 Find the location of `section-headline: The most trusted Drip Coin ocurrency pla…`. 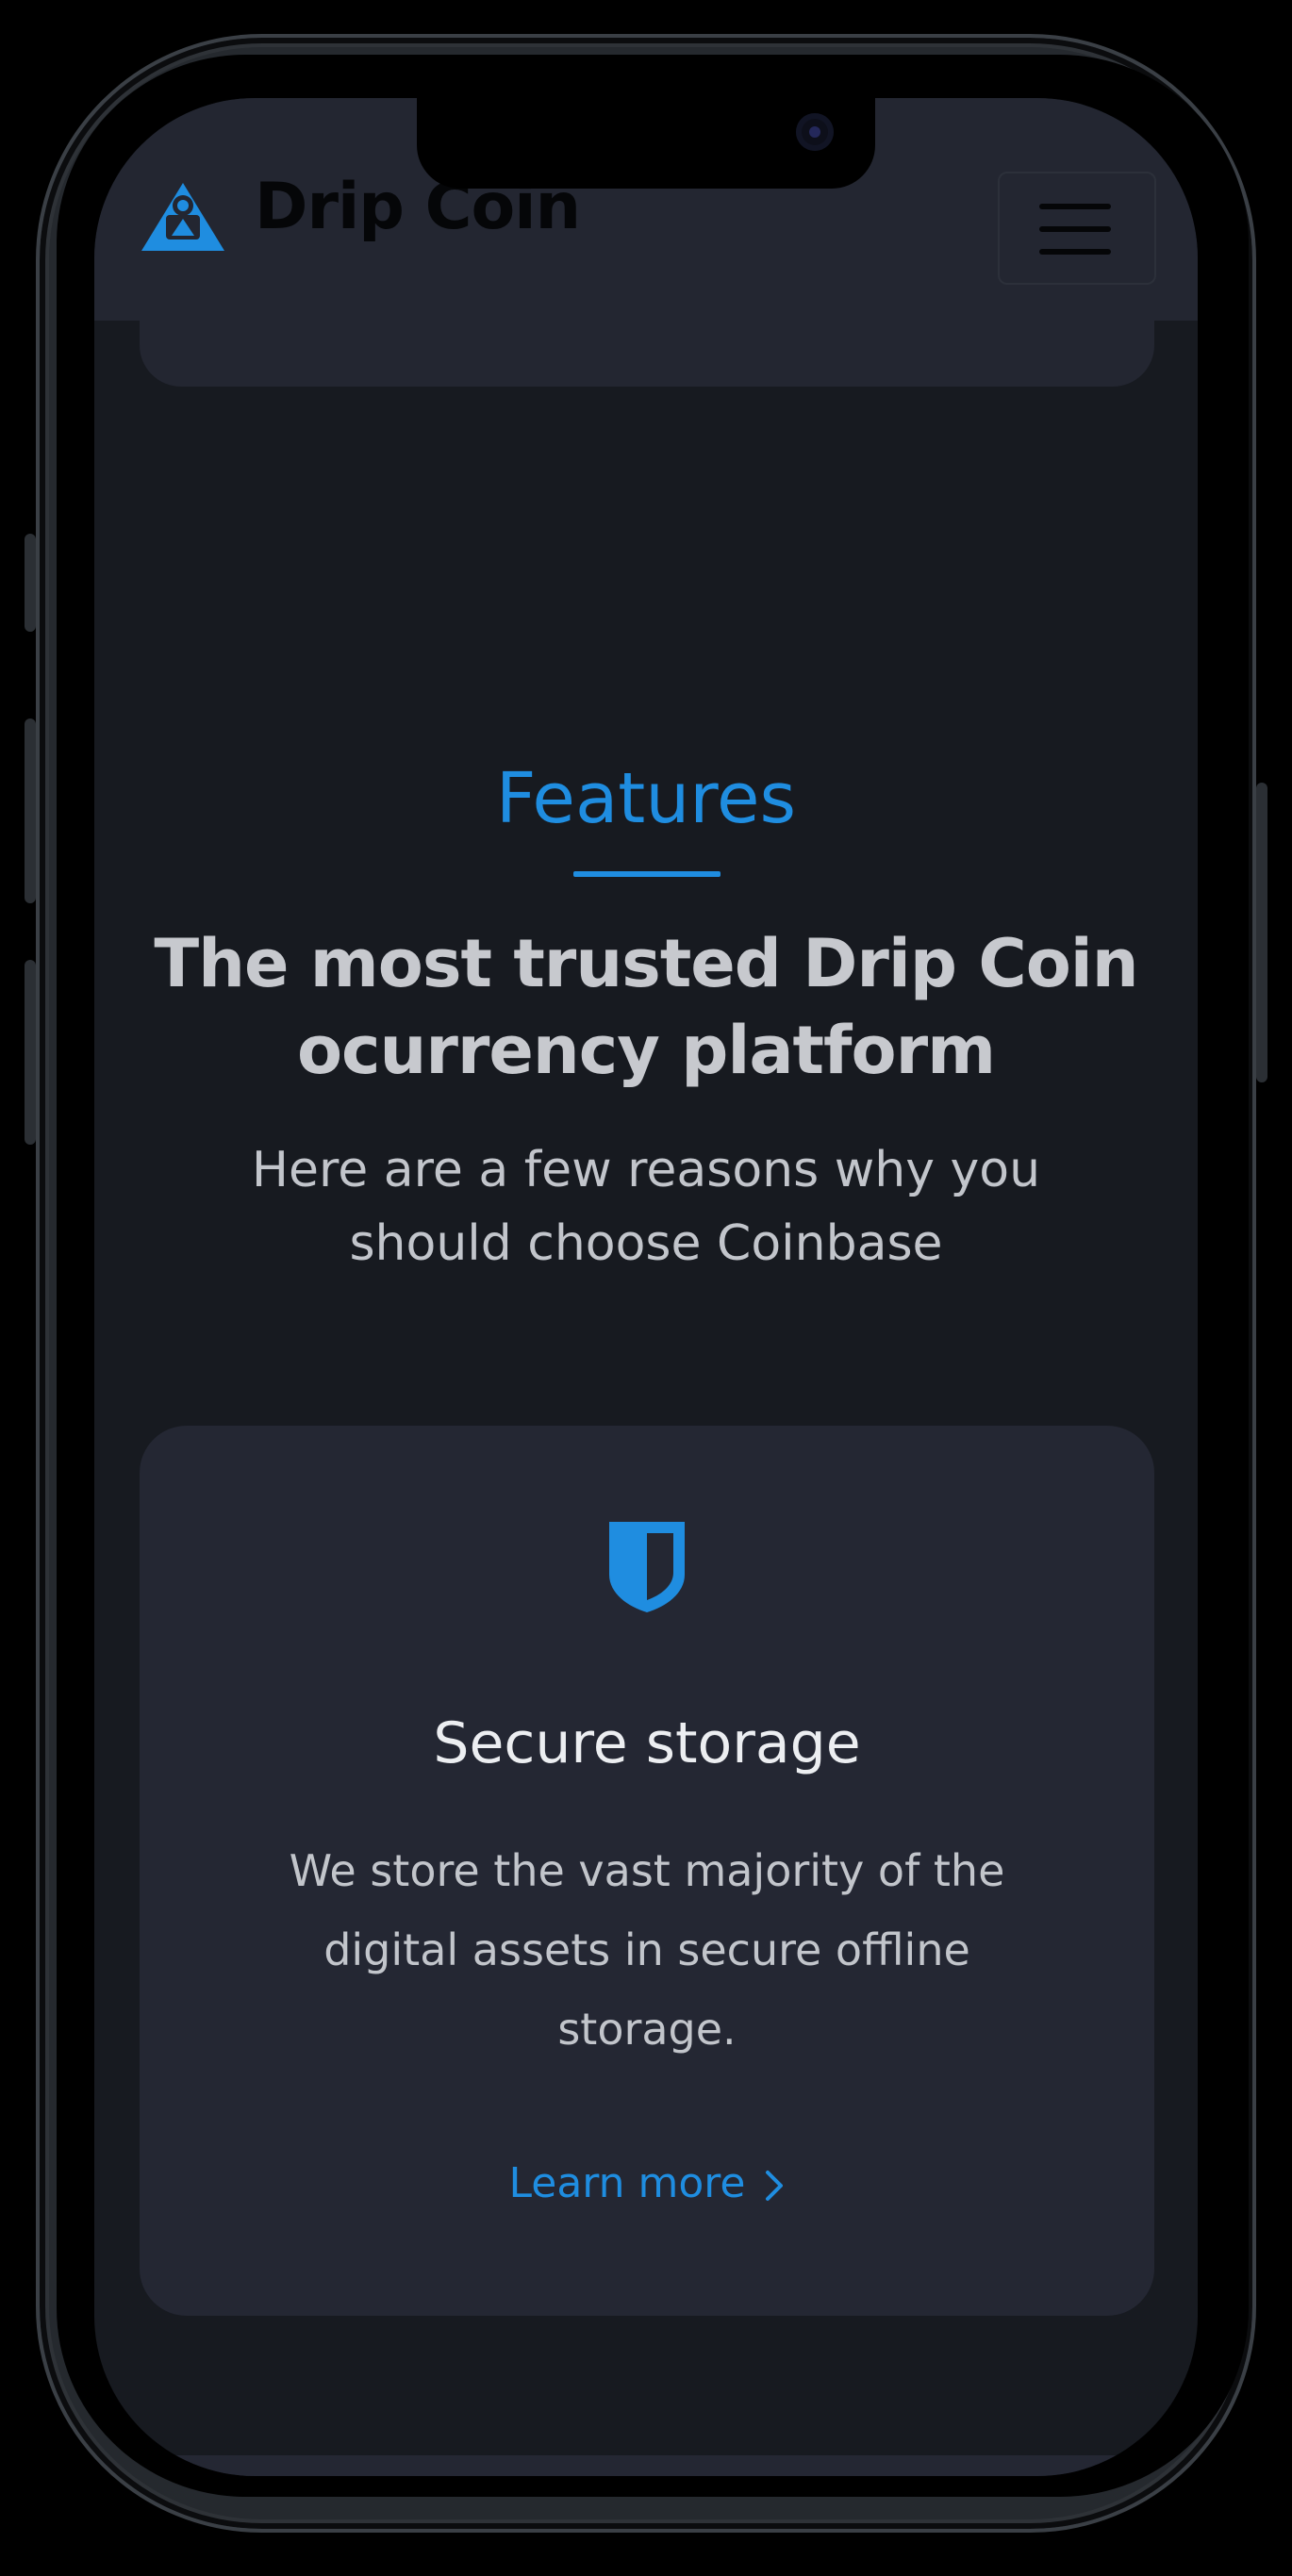

section-headline: The most trusted Drip Coin ocurrency pla… is located at coordinates (646, 1007).